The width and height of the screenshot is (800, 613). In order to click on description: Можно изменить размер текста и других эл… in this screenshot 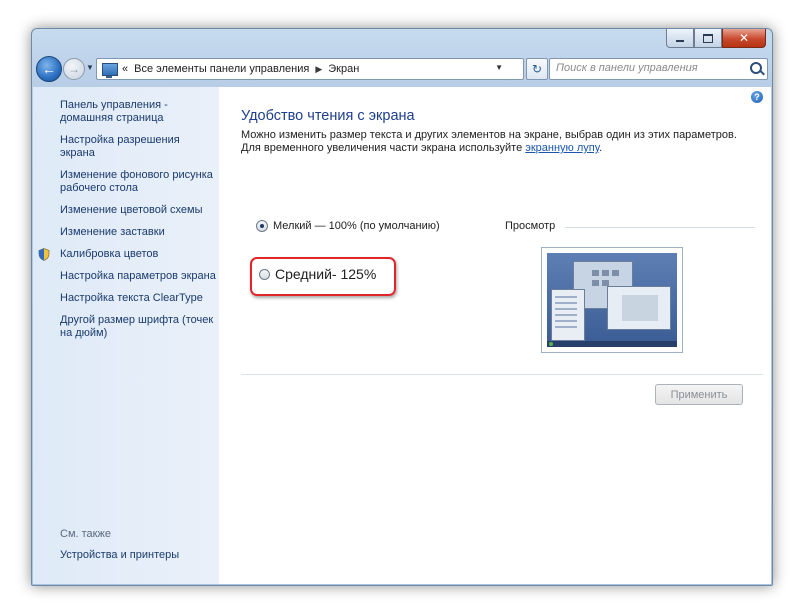, I will do `click(501, 142)`.